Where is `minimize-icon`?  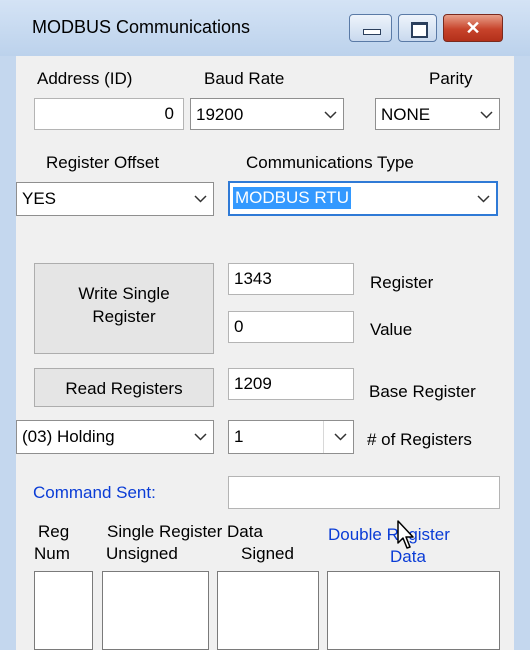
minimize-icon is located at coordinates (372, 32).